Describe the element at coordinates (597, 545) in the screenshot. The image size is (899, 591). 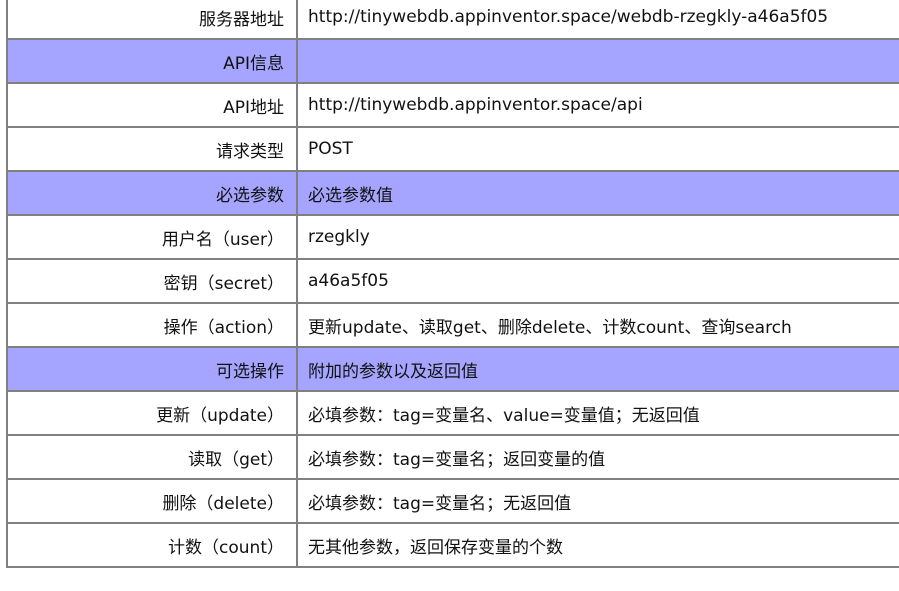
I see `count-value: 无其他参数，返回保存变量的个数` at that location.